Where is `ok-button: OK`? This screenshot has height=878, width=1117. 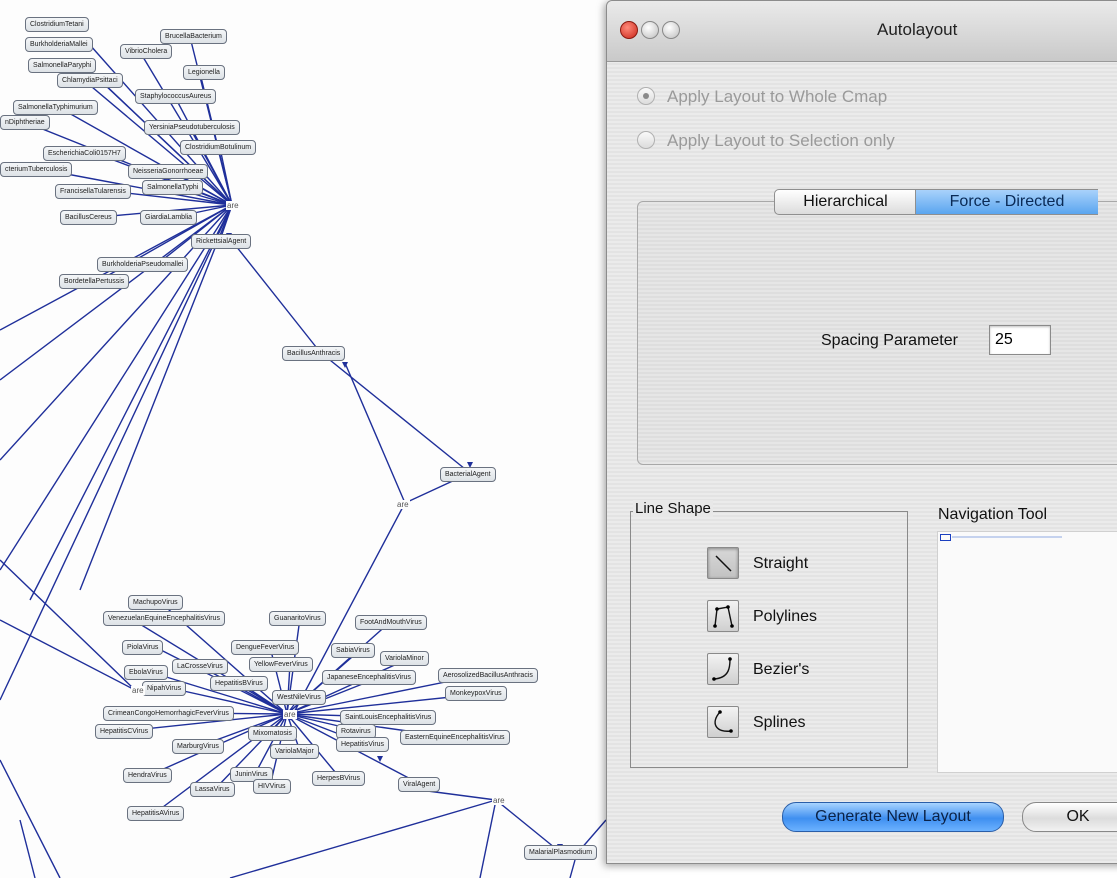 ok-button: OK is located at coordinates (1069, 817).